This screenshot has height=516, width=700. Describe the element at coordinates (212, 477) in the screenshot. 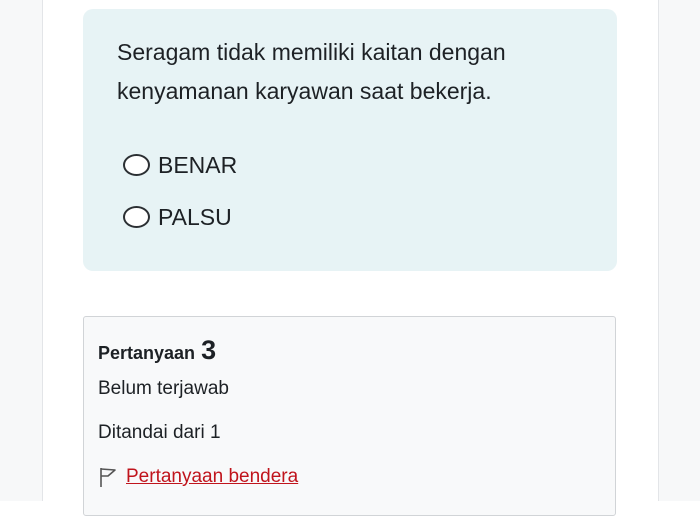

I see `flag-question-link: Pertanyaan bendera` at that location.